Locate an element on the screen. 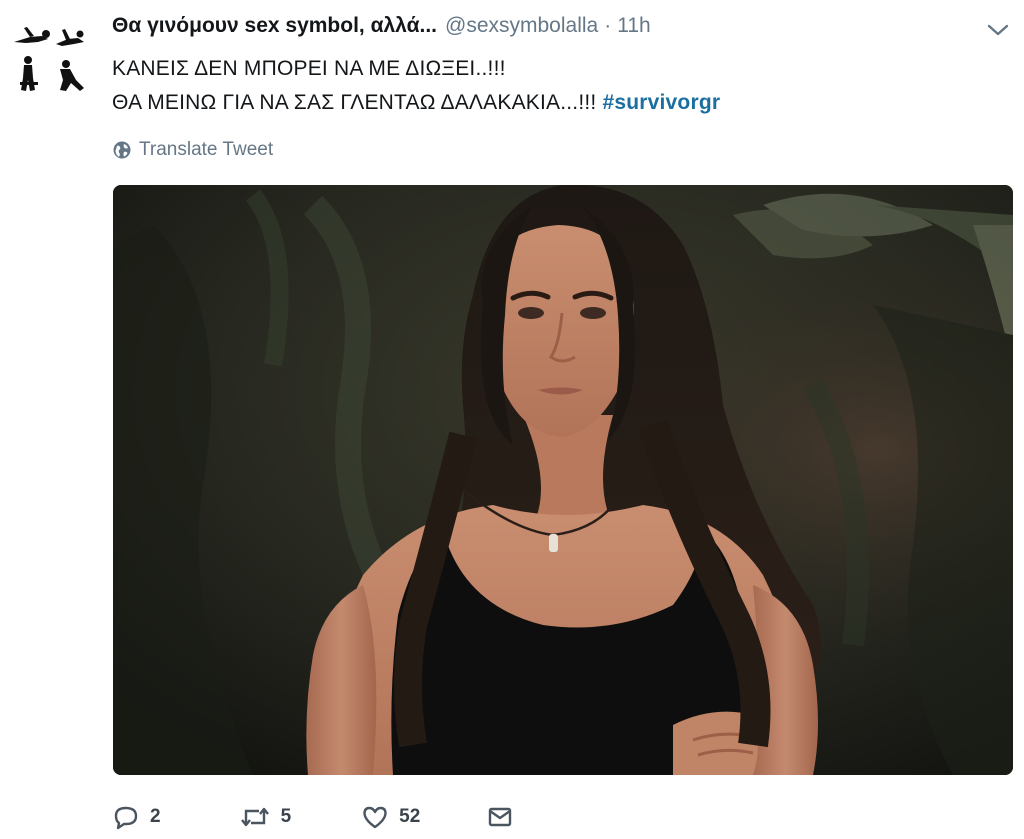 The width and height of the screenshot is (1024, 839). globe-icon is located at coordinates (122, 150).